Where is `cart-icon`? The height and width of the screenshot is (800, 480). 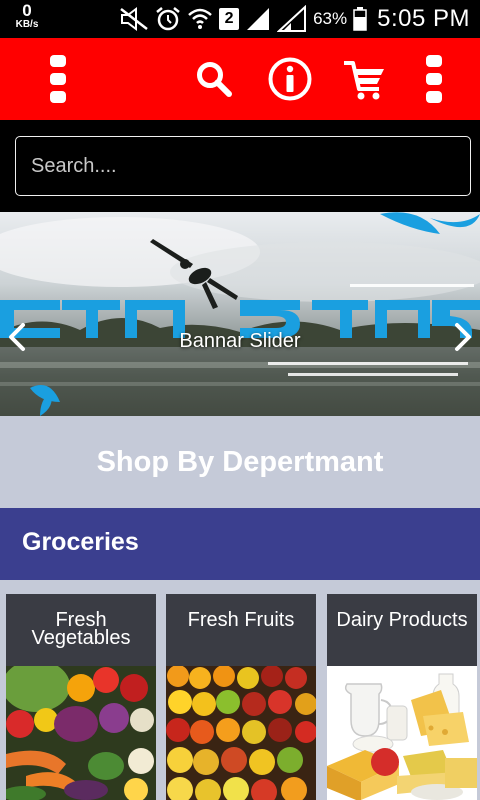
cart-icon is located at coordinates (364, 80).